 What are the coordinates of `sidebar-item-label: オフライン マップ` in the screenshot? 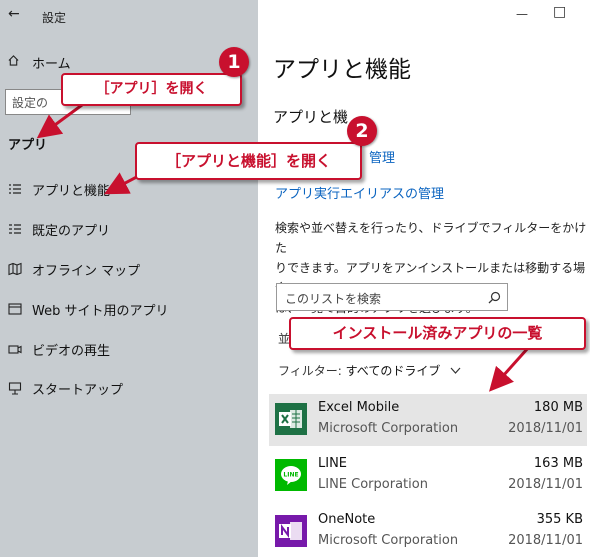 It's located at (86, 271).